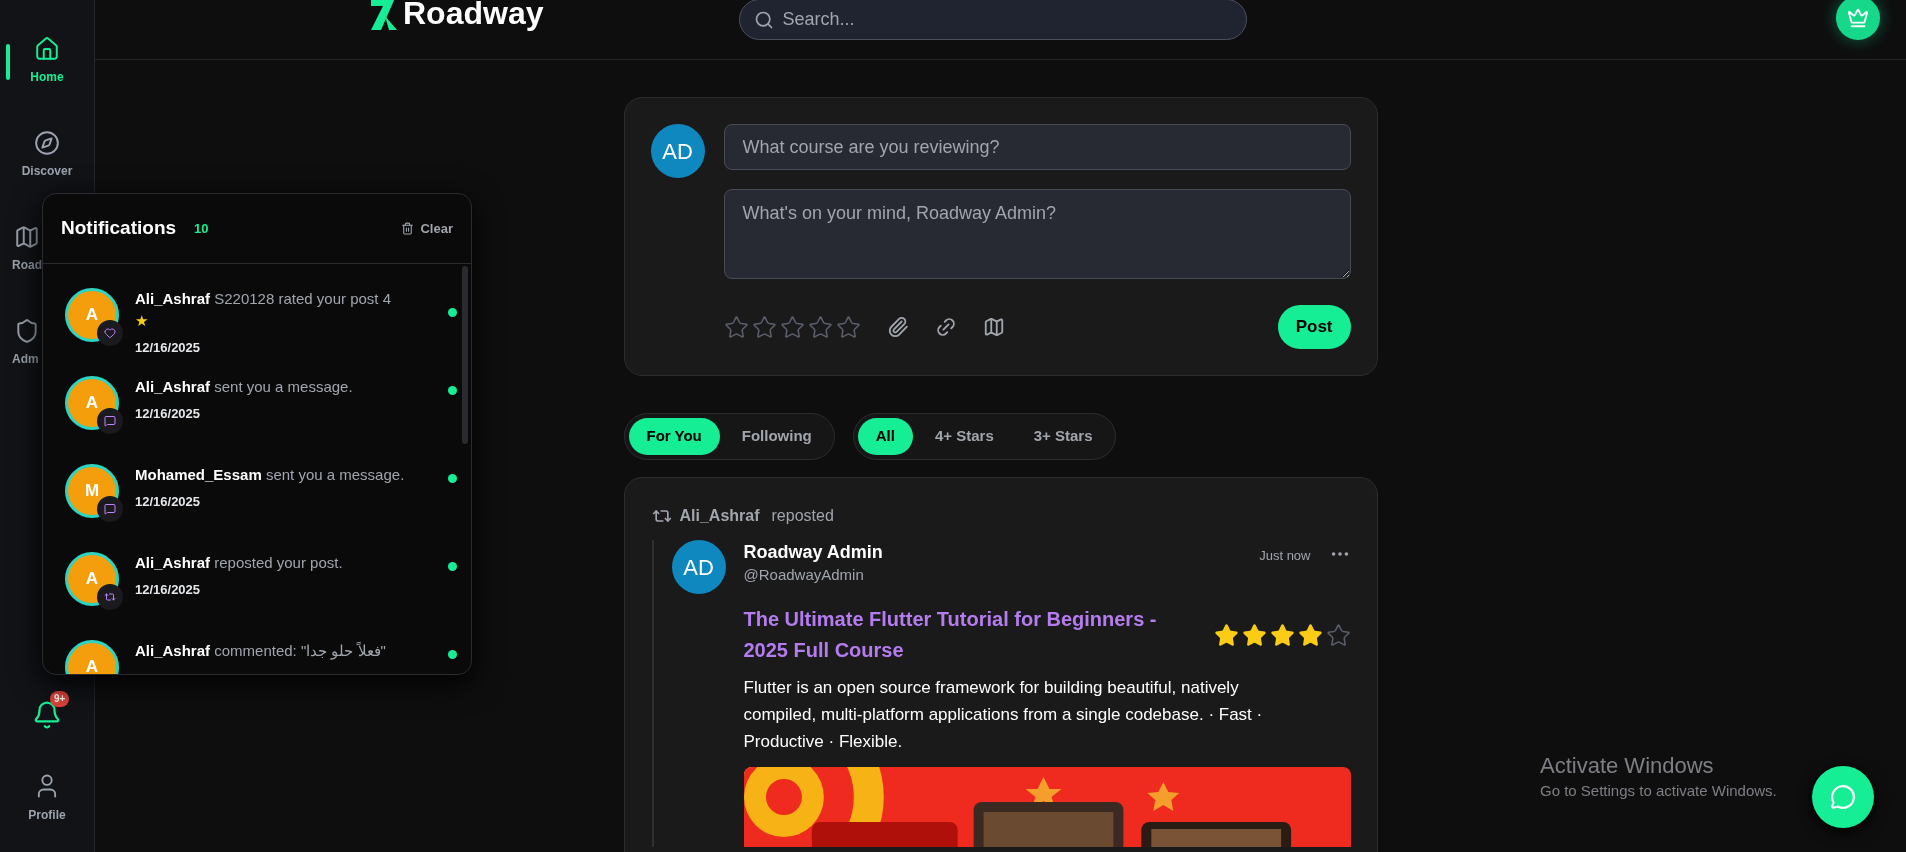 This screenshot has width=1906, height=852. Describe the element at coordinates (964, 436) in the screenshot. I see `filter-tab: 4+ Stars` at that location.